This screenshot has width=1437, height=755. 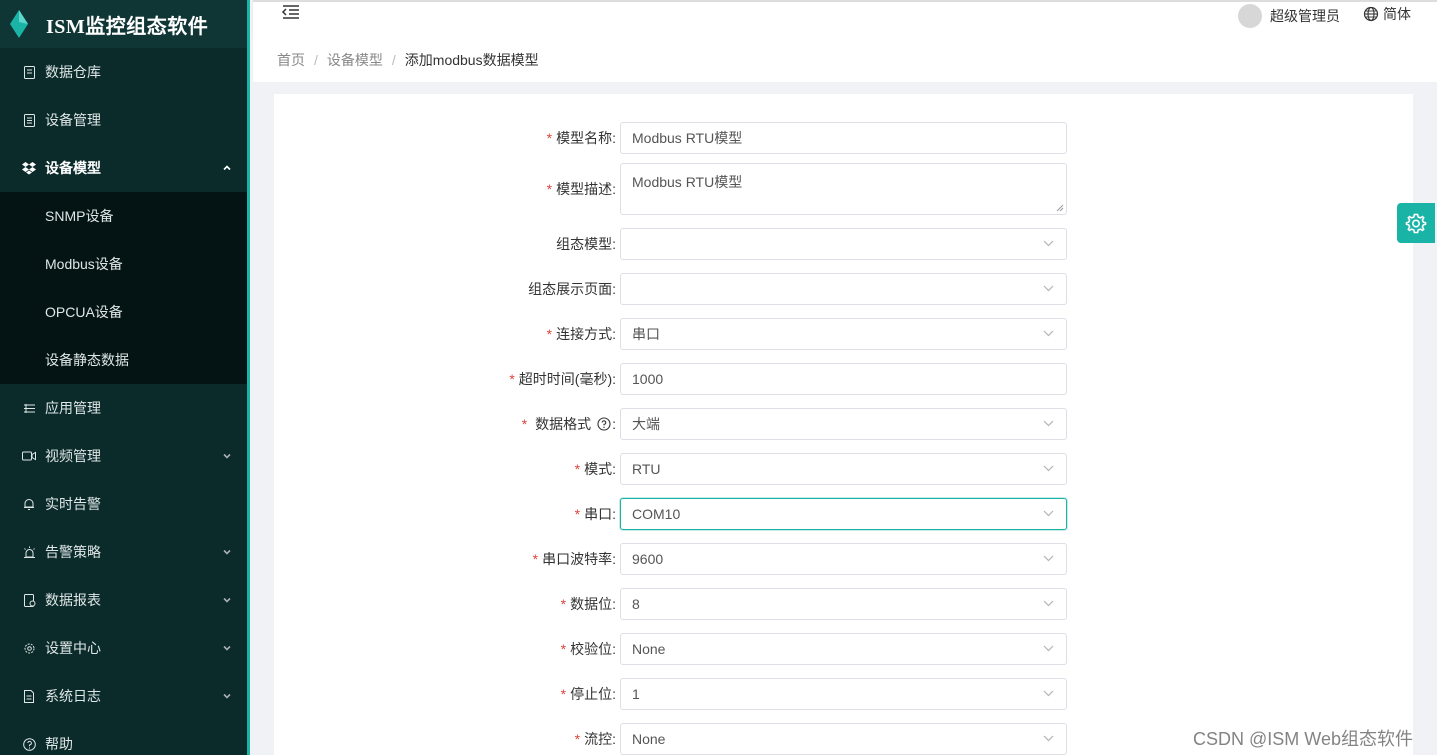 What do you see at coordinates (73, 72) in the screenshot?
I see `sidebar-item-label: 数据仓库` at bounding box center [73, 72].